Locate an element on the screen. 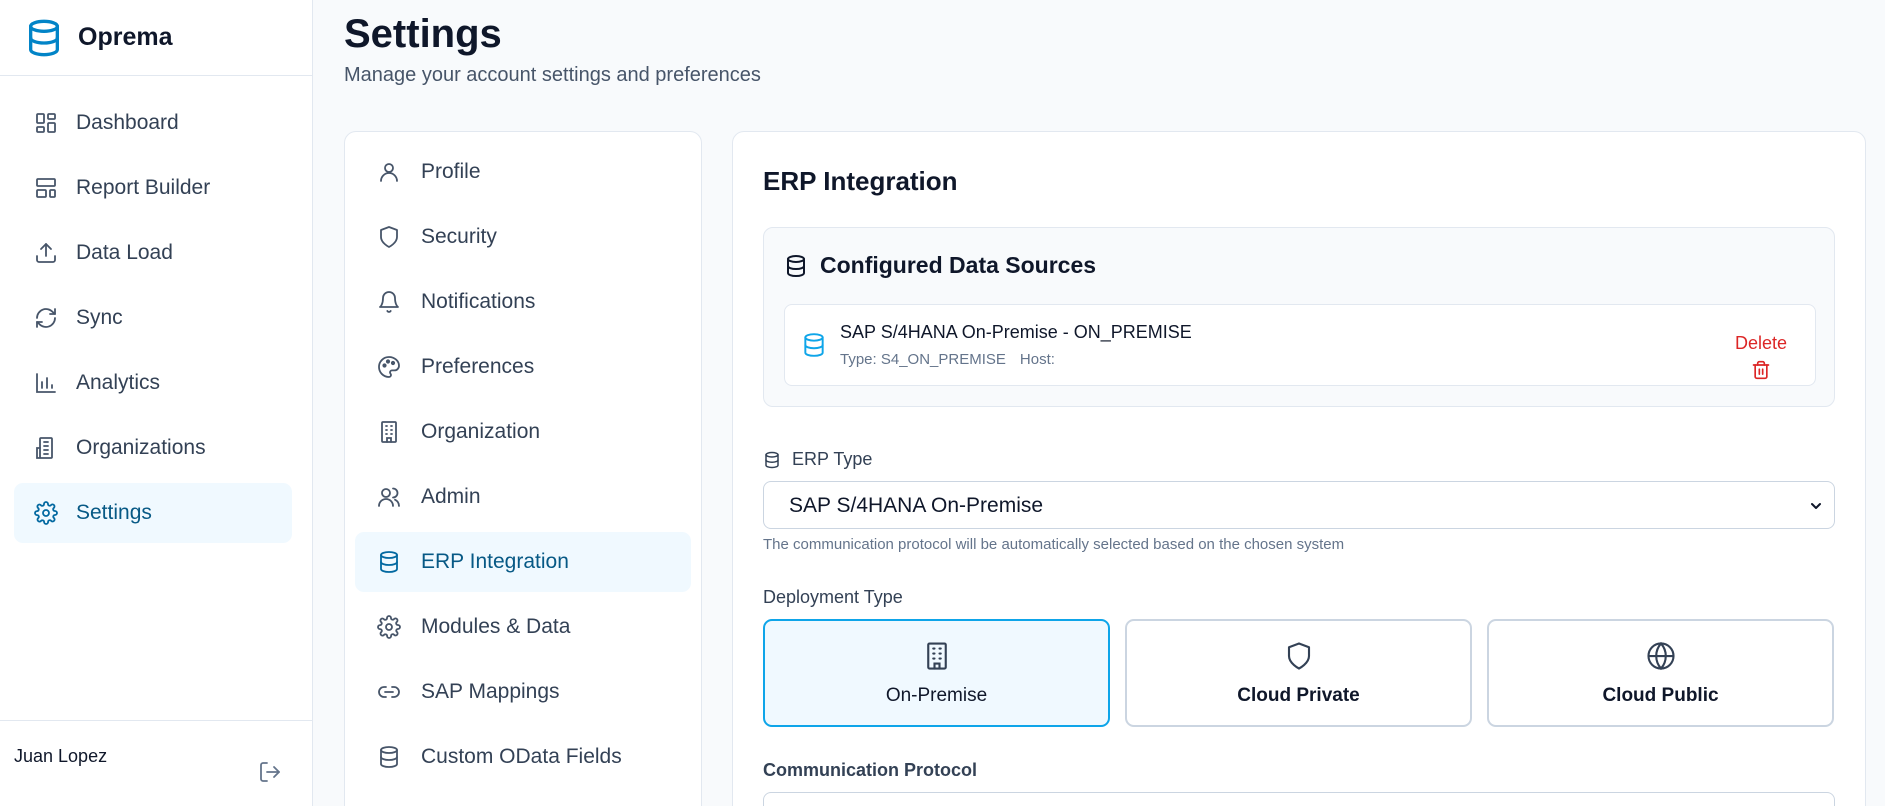  user-footer: Juan Lopez is located at coordinates (156, 763).